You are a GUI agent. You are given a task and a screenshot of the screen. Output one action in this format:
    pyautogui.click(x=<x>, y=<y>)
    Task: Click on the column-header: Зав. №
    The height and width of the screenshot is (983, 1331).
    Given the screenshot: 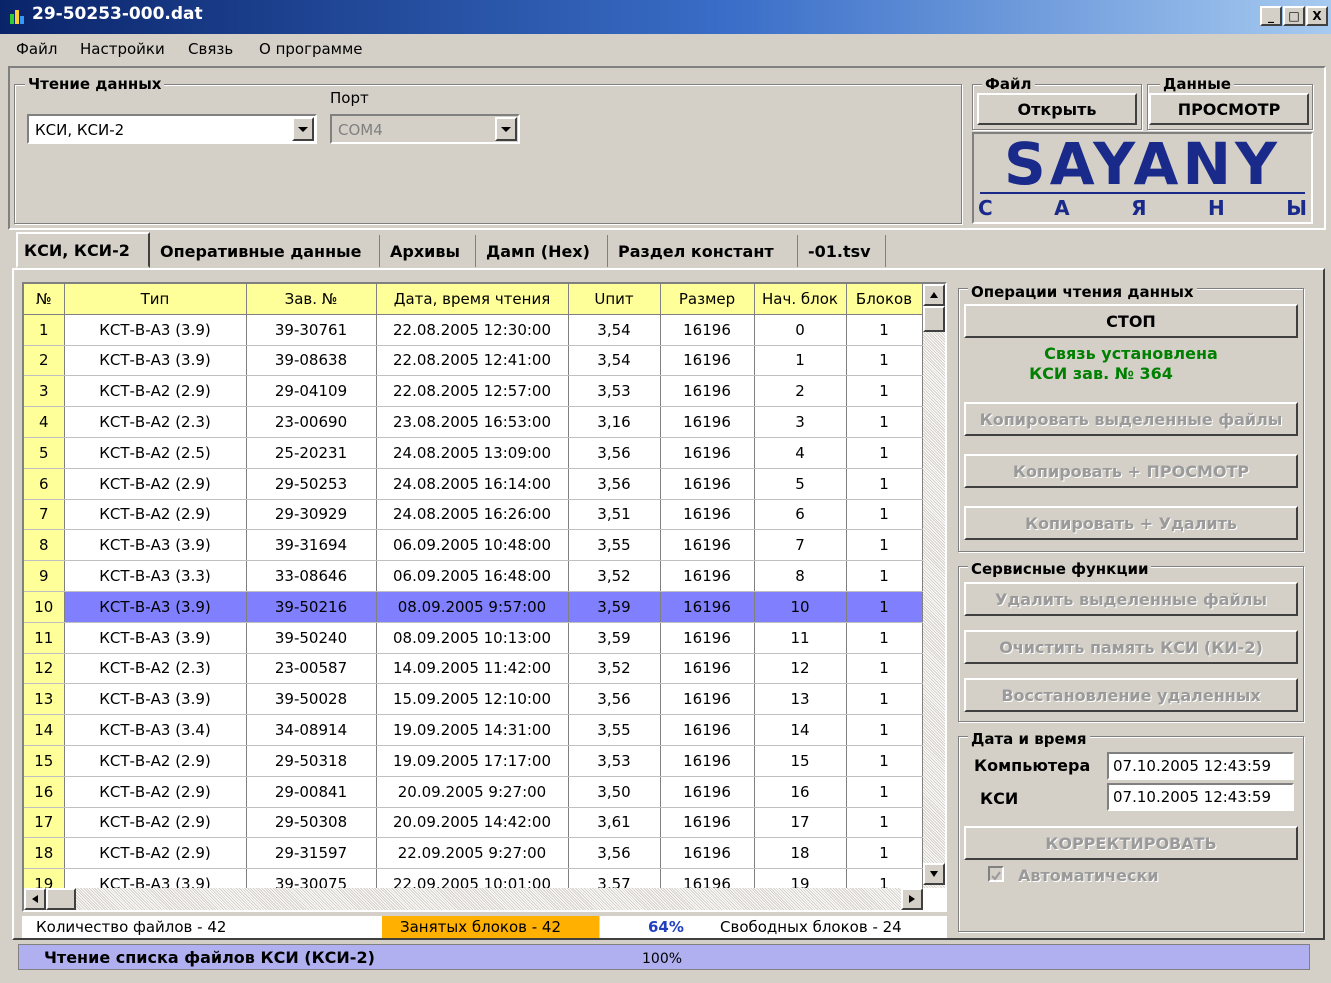 What is the action you would take?
    pyautogui.click(x=311, y=299)
    